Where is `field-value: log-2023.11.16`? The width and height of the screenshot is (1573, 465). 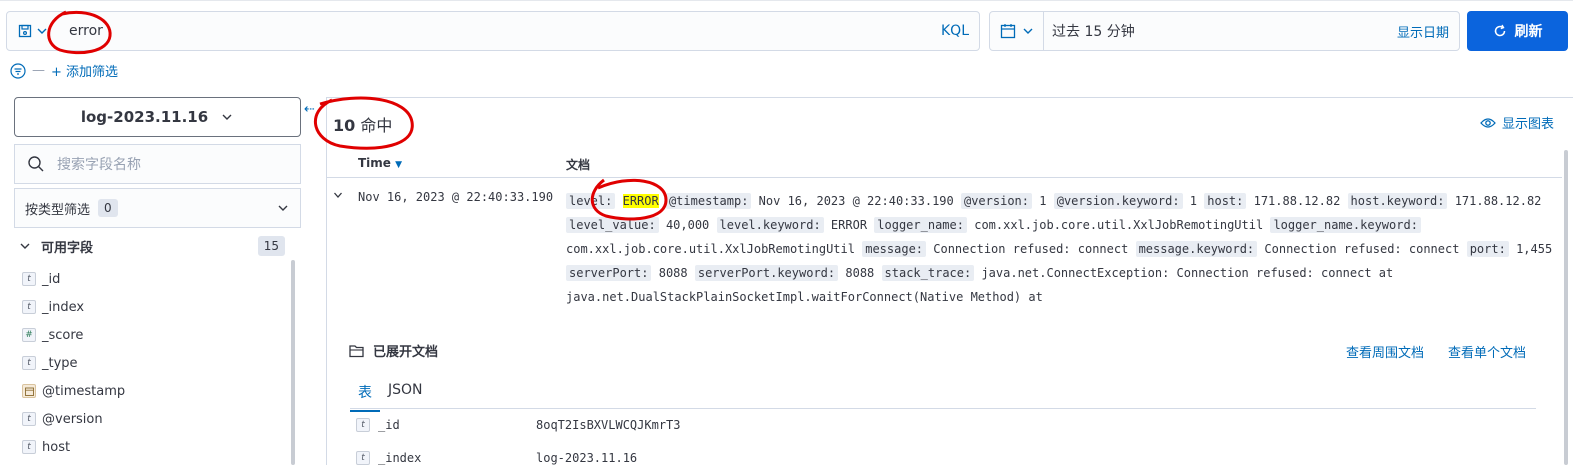 field-value: log-2023.11.16 is located at coordinates (587, 458).